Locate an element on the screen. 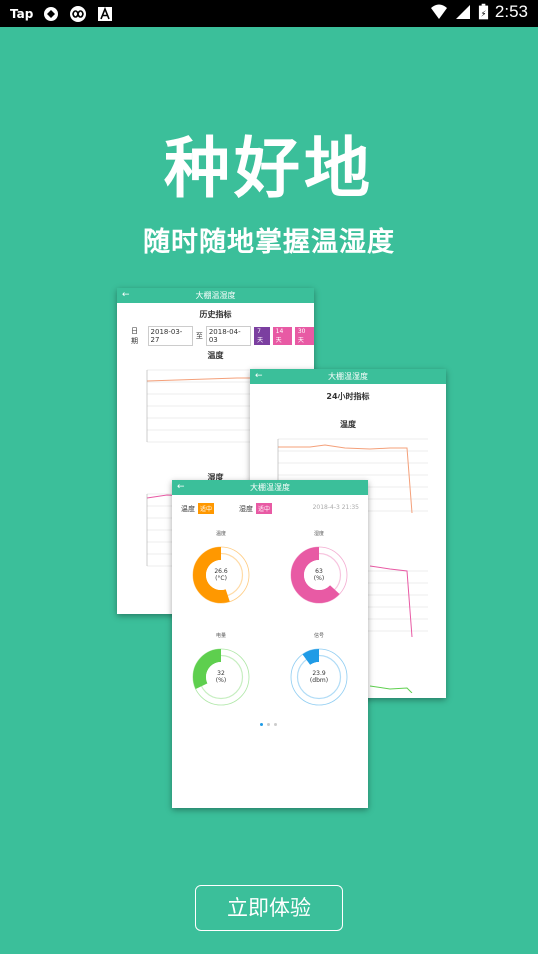  gauge-card-header-title: 大棚温湿度 is located at coordinates (270, 487).